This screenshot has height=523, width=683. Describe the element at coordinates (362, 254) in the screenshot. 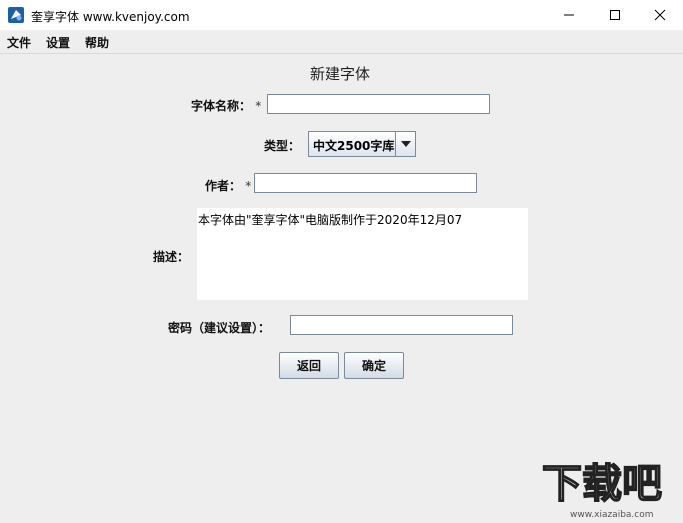

I see `description-textarea: 本字体由"奎享字体"电脑版制作于2020年12月07` at that location.